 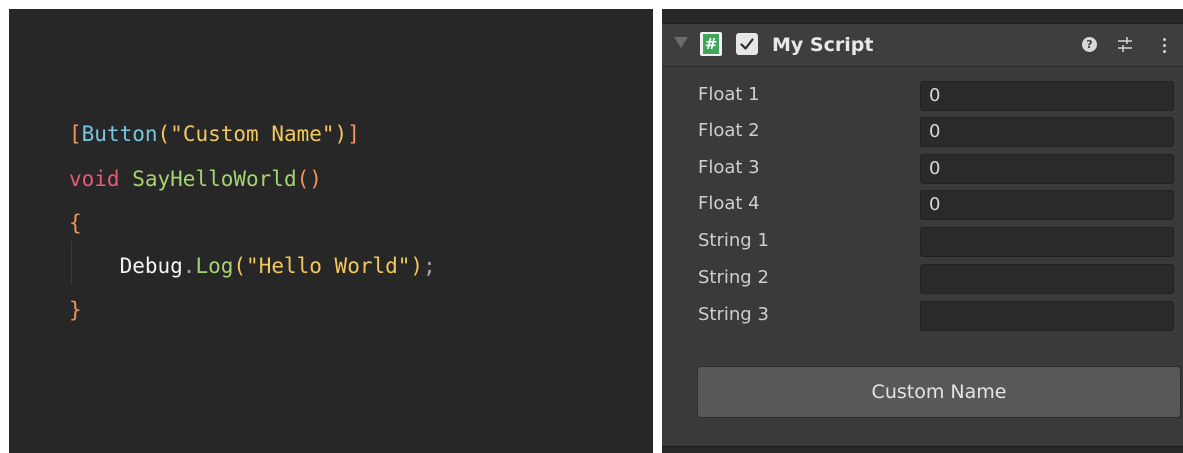 What do you see at coordinates (328, 266) in the screenshot?
I see `log-string: "Hello World"` at bounding box center [328, 266].